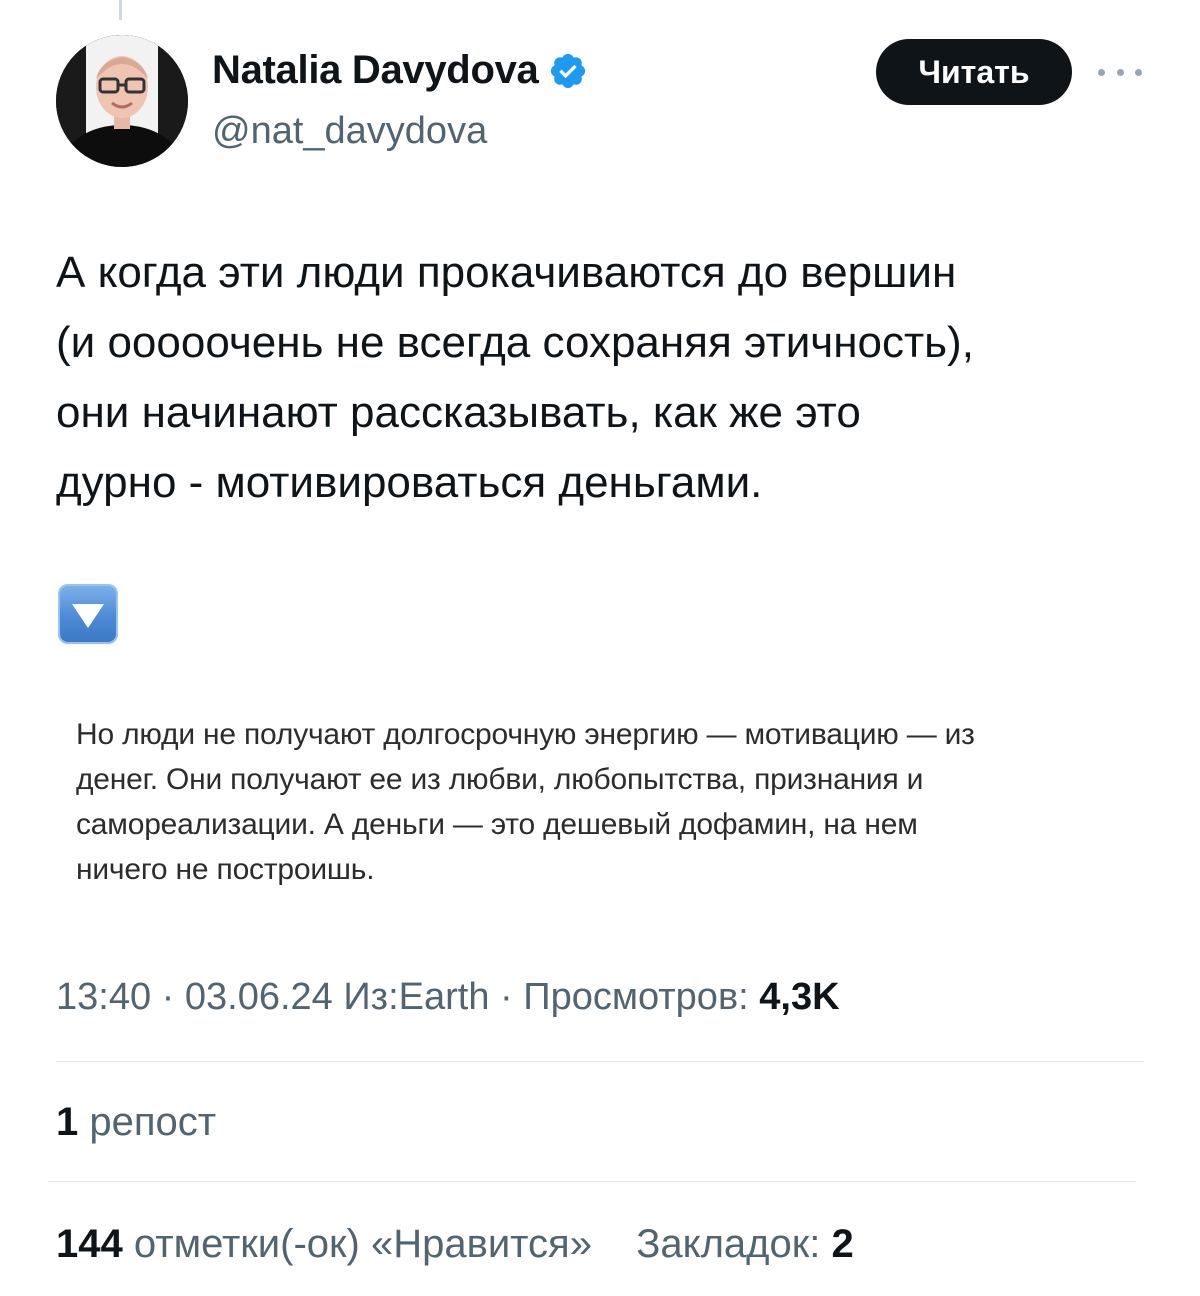 This screenshot has height=1296, width=1200. I want to click on tweet-date: 03.06.24, so click(259, 997).